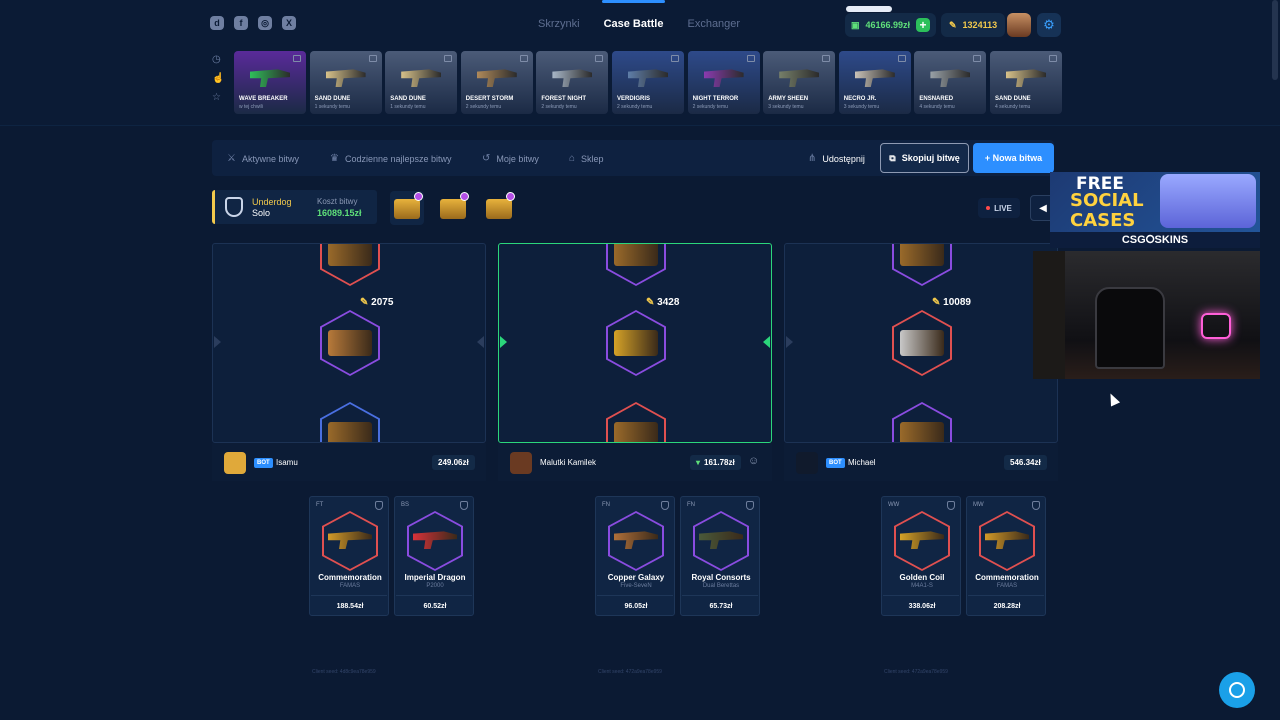  What do you see at coordinates (217, 23) in the screenshot?
I see `discord-icon: d` at bounding box center [217, 23].